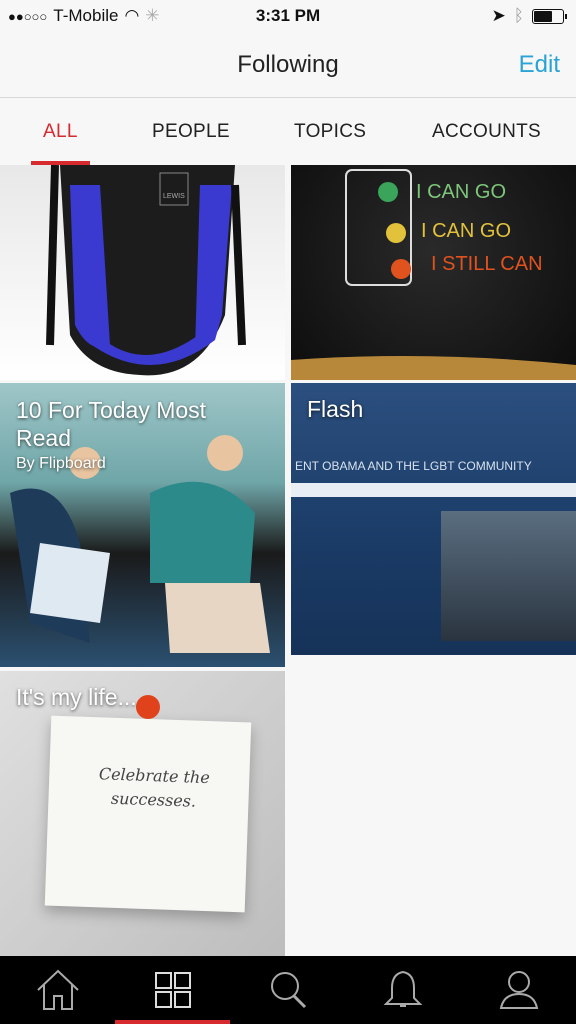  I want to click on location-icon: ➤, so click(498, 15).